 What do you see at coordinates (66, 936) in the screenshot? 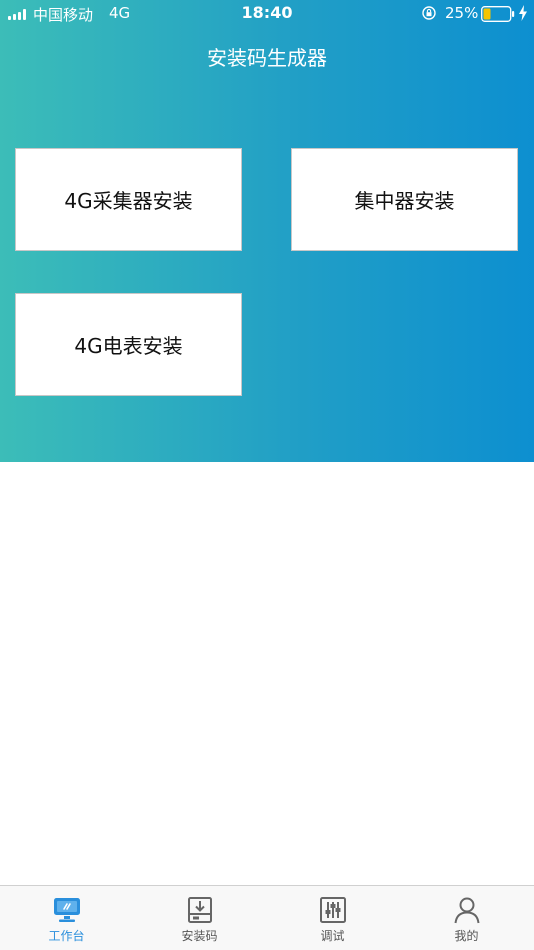
I see `tab-label: 工作台` at bounding box center [66, 936].